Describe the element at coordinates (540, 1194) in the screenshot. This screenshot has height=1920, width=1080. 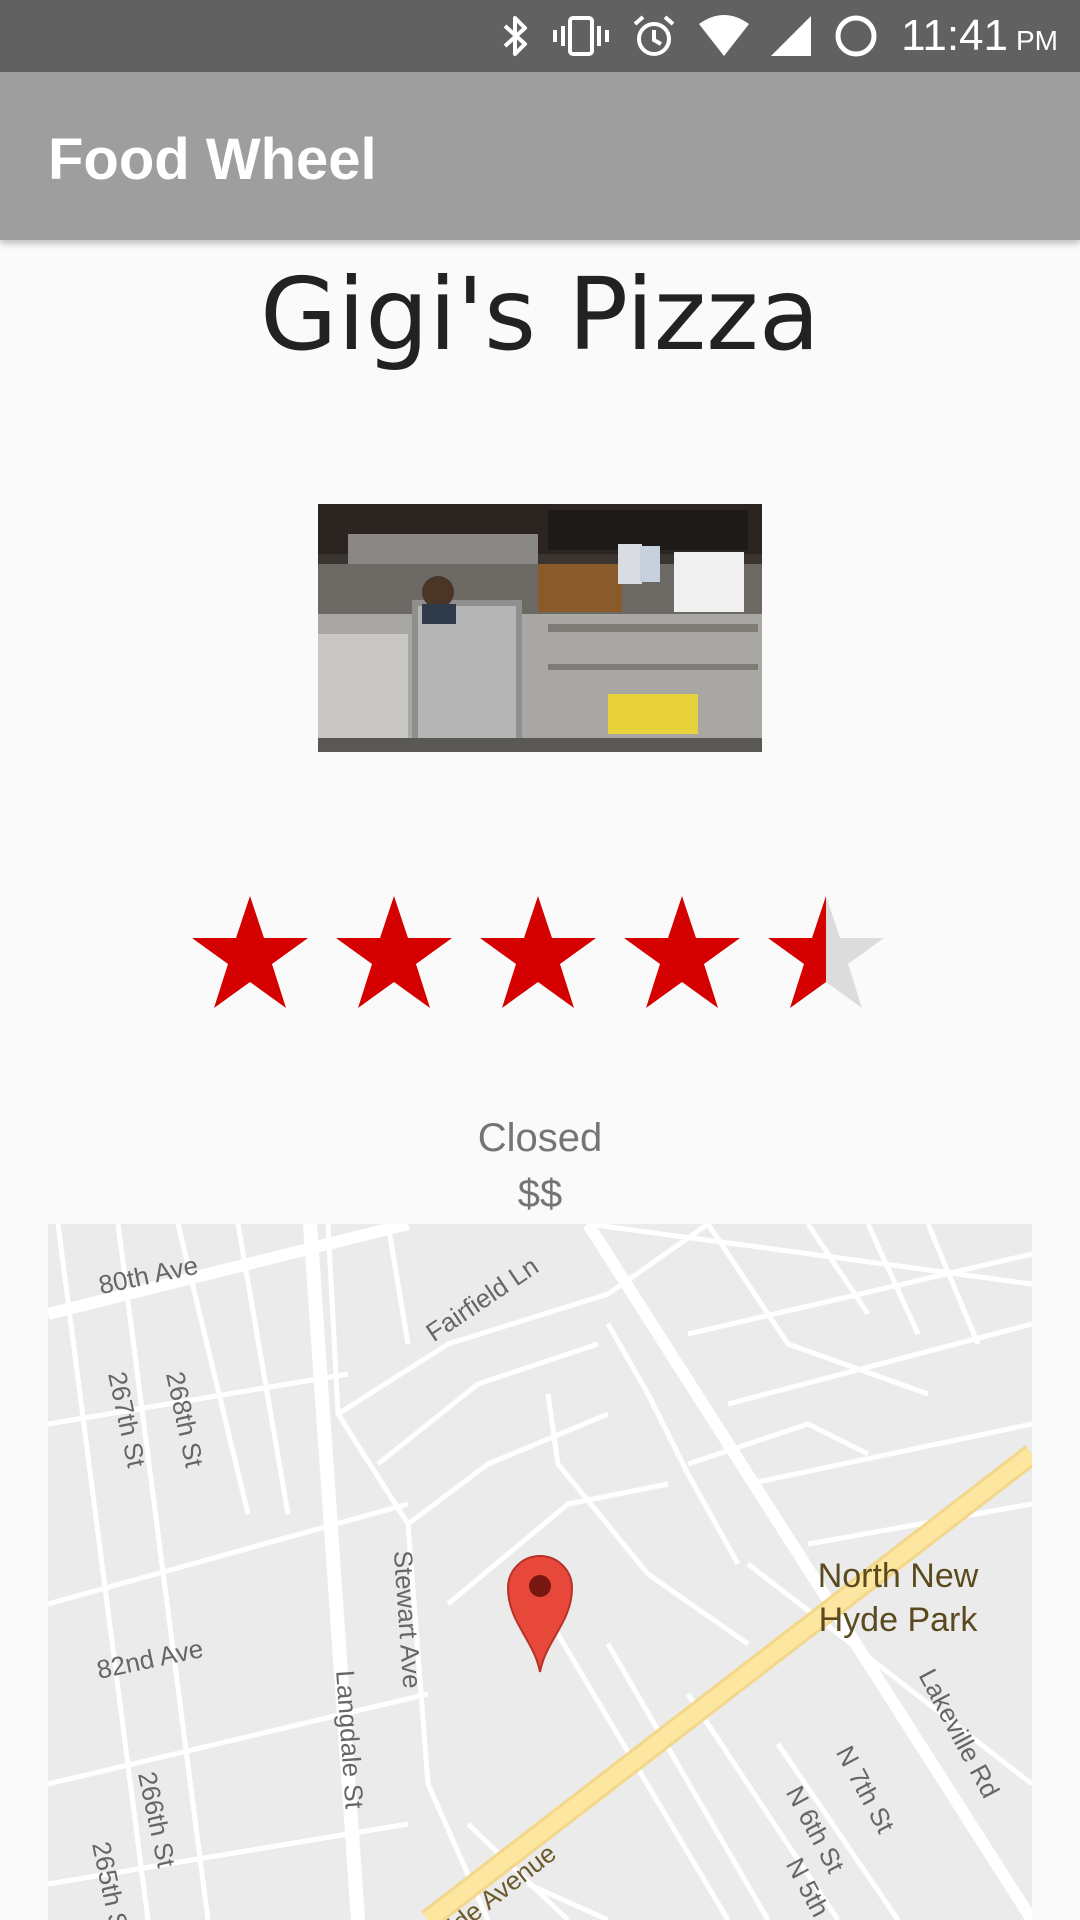
I see `price-level: $$` at that location.